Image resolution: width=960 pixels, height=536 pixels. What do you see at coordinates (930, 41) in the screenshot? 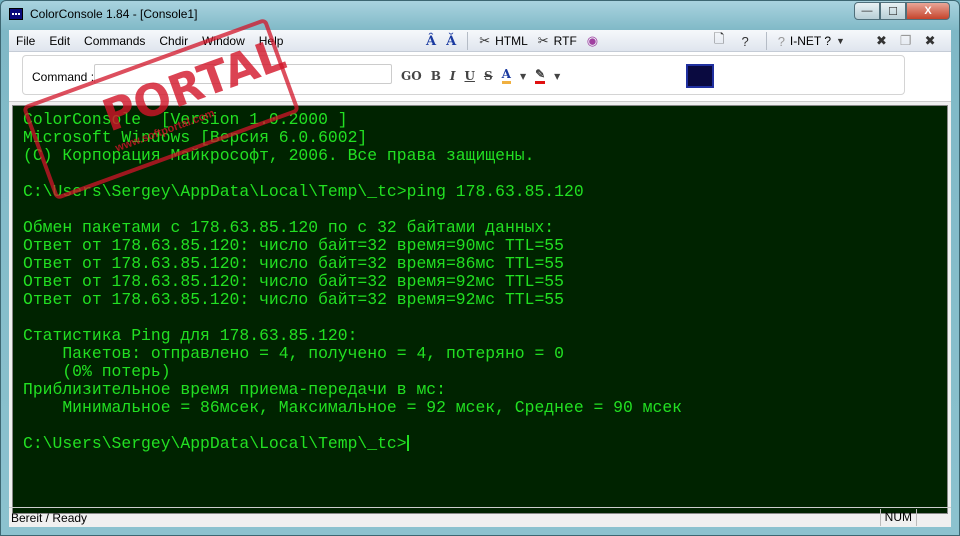
I see `close-all-icon: ✖` at bounding box center [930, 41].